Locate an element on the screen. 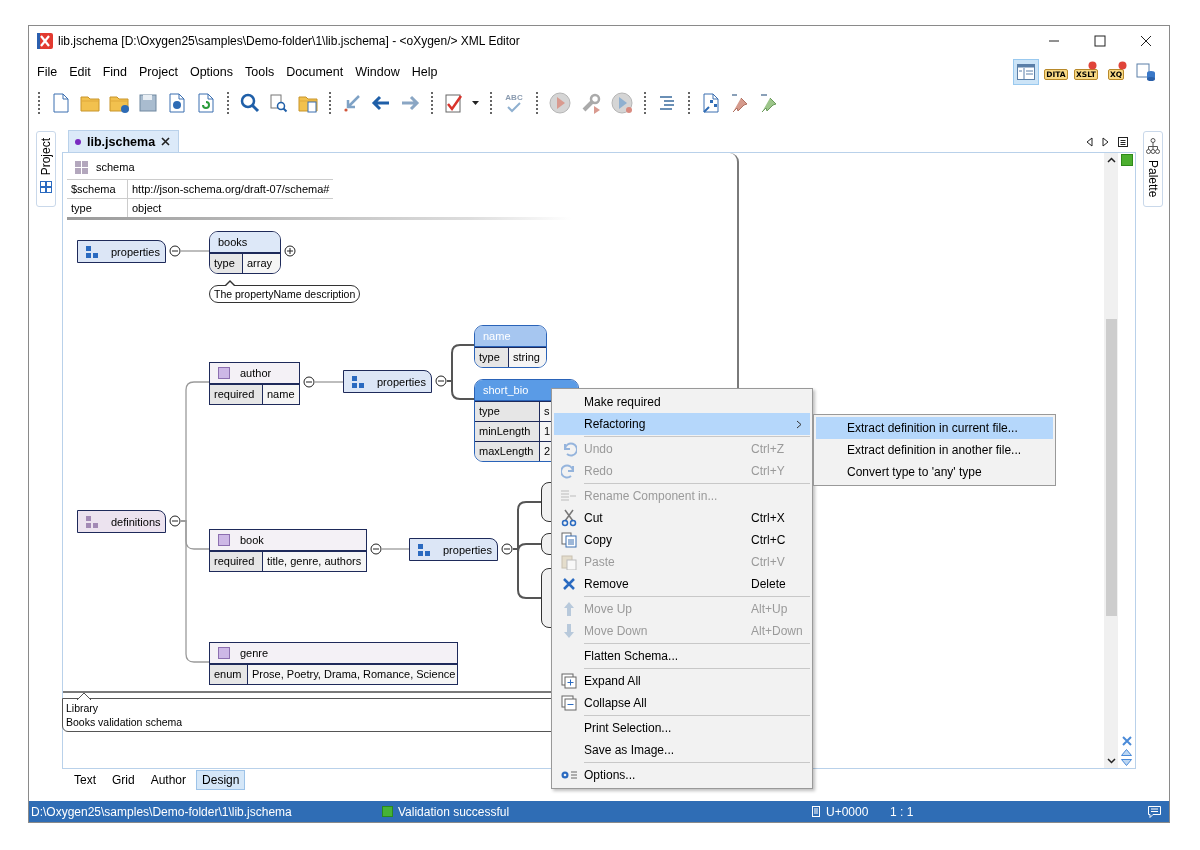  schema-key: $schema is located at coordinates (97, 189).